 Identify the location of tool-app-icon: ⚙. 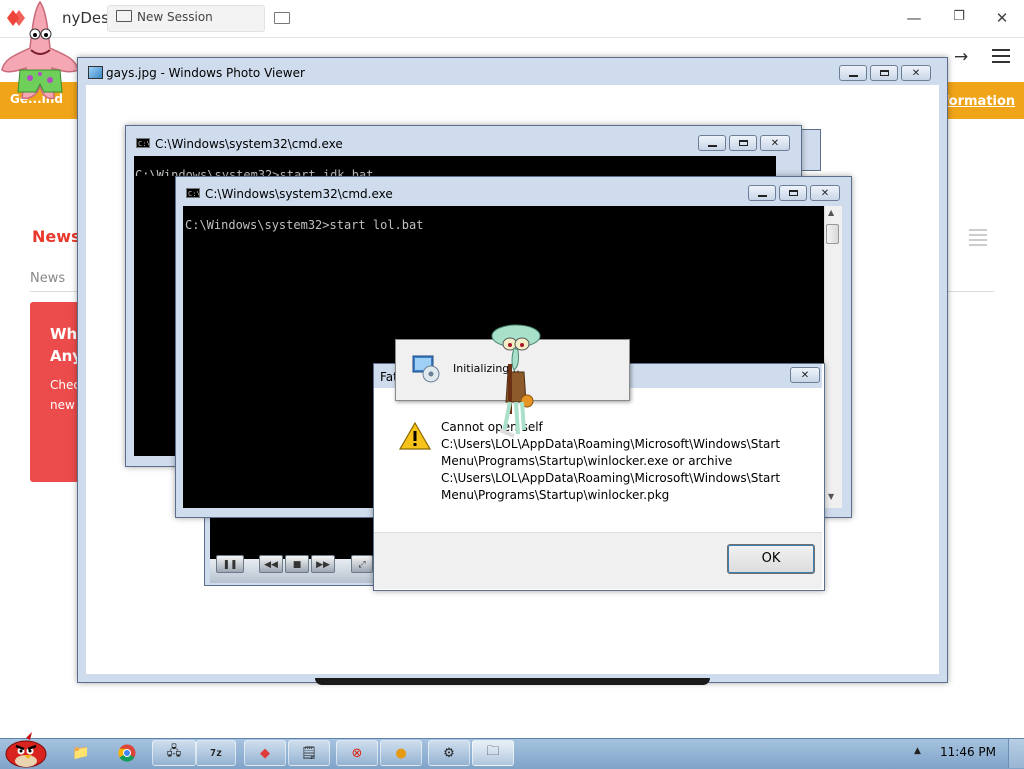
(449, 753).